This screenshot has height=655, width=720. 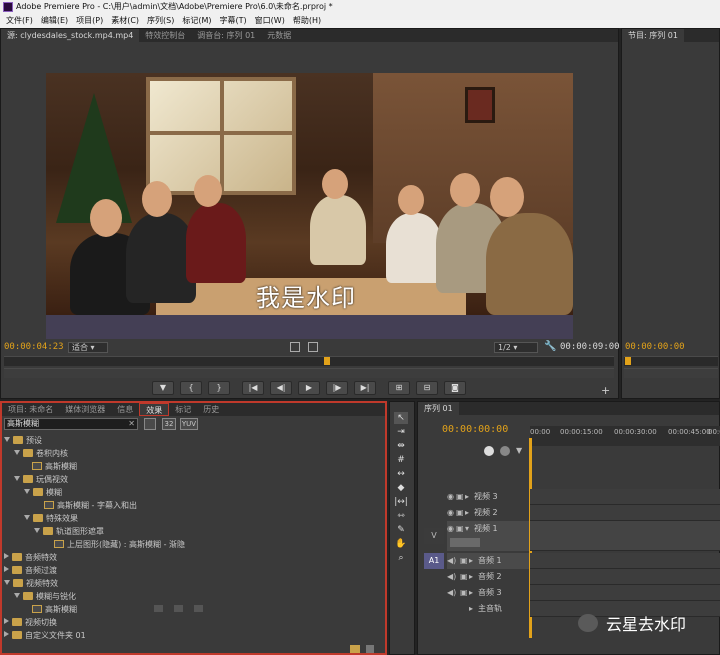 What do you see at coordinates (131, 424) in the screenshot?
I see `clear-search-icon: ✕` at bounding box center [131, 424].